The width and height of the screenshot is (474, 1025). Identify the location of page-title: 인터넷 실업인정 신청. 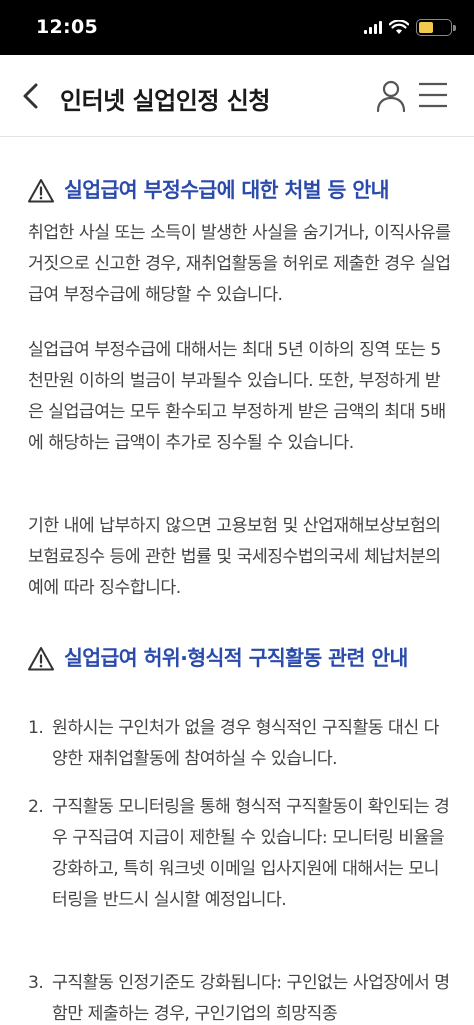
(165, 101).